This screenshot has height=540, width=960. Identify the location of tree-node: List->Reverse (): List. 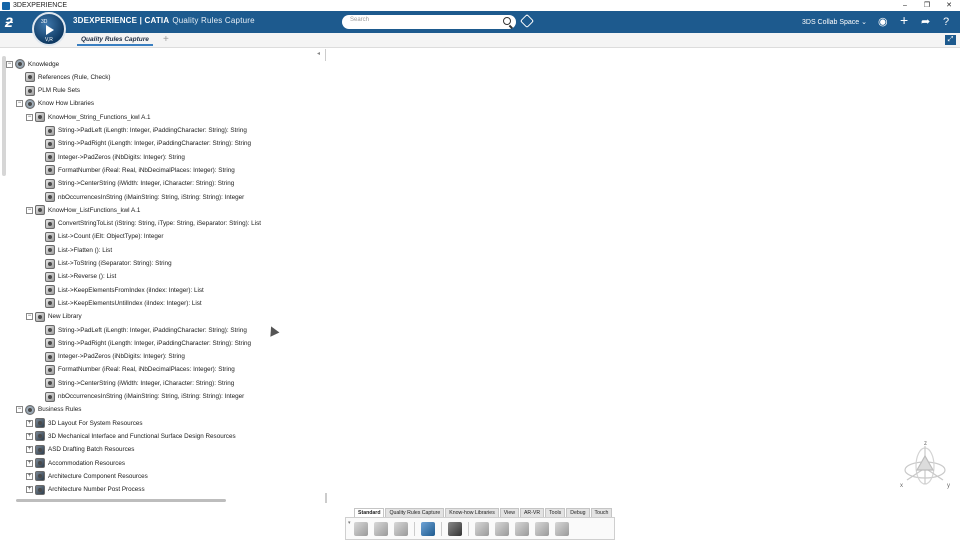
(76, 277).